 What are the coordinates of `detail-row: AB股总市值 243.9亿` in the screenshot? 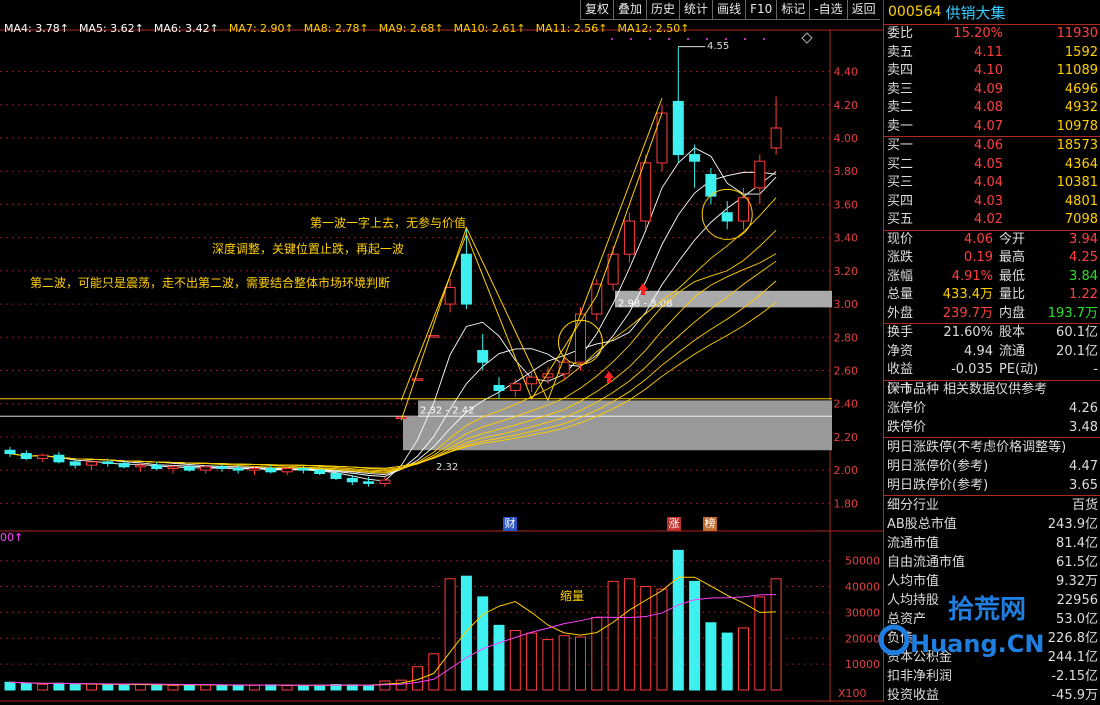 It's located at (992, 524).